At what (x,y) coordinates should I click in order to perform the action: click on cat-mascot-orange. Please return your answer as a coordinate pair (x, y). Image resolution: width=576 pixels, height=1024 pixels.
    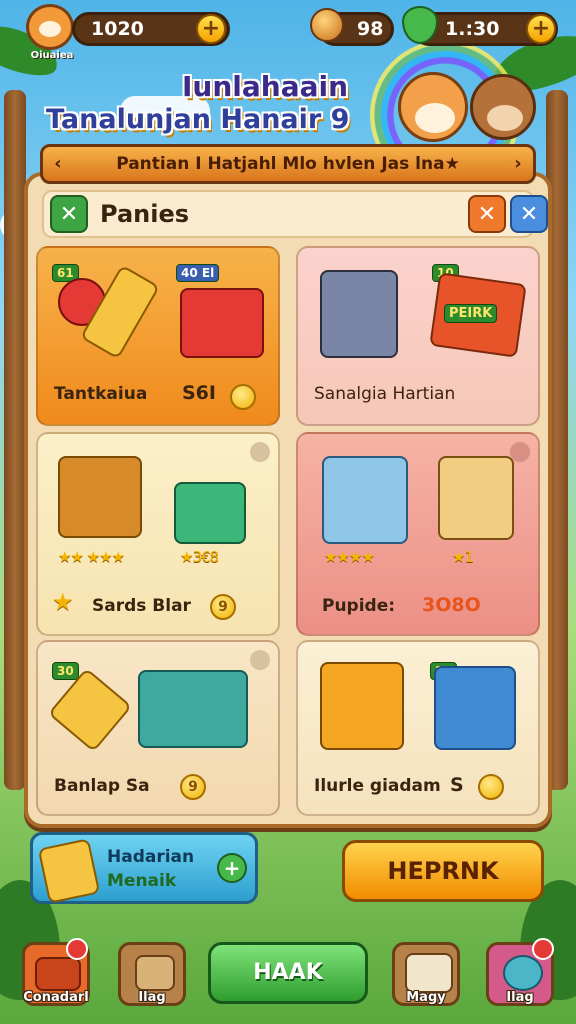
    Looking at the image, I should click on (433, 107).